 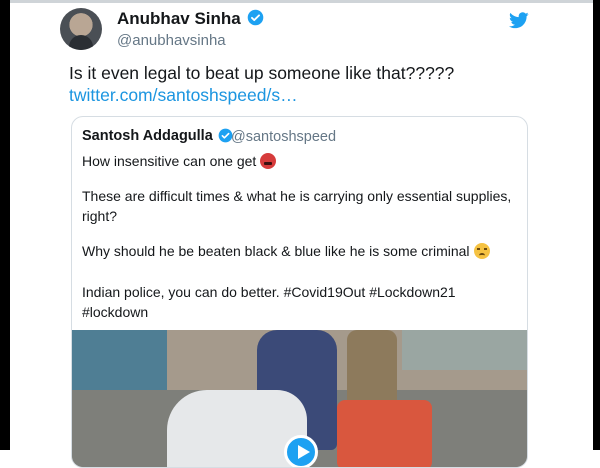 I want to click on right-frame-edge, so click(x=596, y=225).